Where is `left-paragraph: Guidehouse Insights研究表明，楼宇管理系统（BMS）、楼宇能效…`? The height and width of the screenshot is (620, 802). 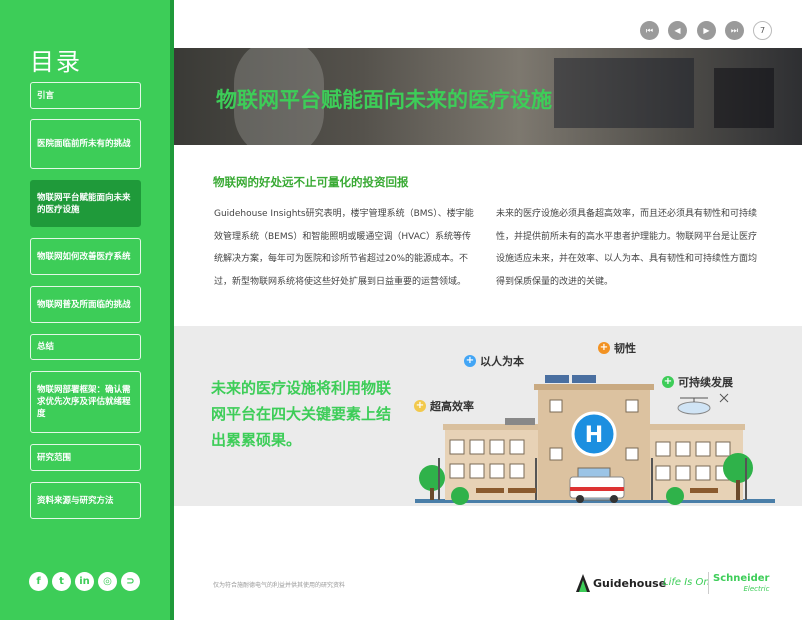
left-paragraph: Guidehouse Insights研究表明，楼宇管理系统（BMS）、楼宇能效… is located at coordinates (344, 248).